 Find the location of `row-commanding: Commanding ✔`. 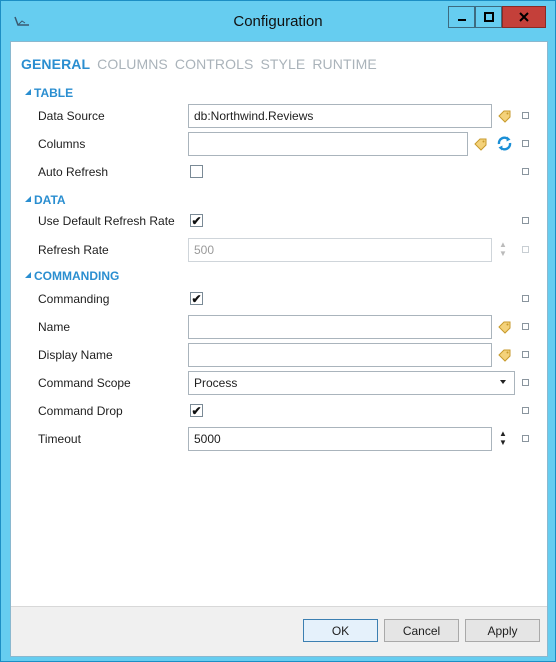

row-commanding: Commanding ✔ is located at coordinates (279, 299).